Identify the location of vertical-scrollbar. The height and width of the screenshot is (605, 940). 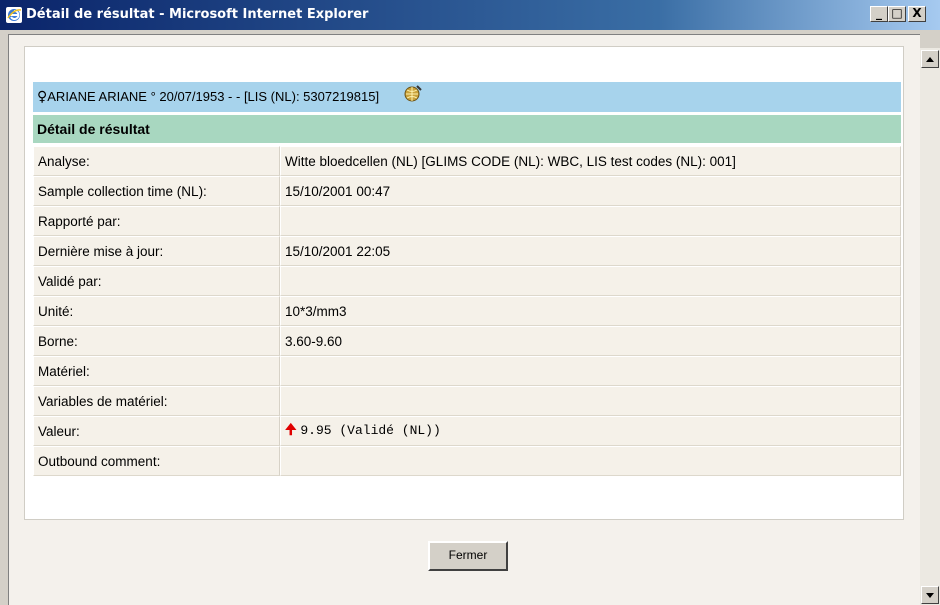
(930, 326).